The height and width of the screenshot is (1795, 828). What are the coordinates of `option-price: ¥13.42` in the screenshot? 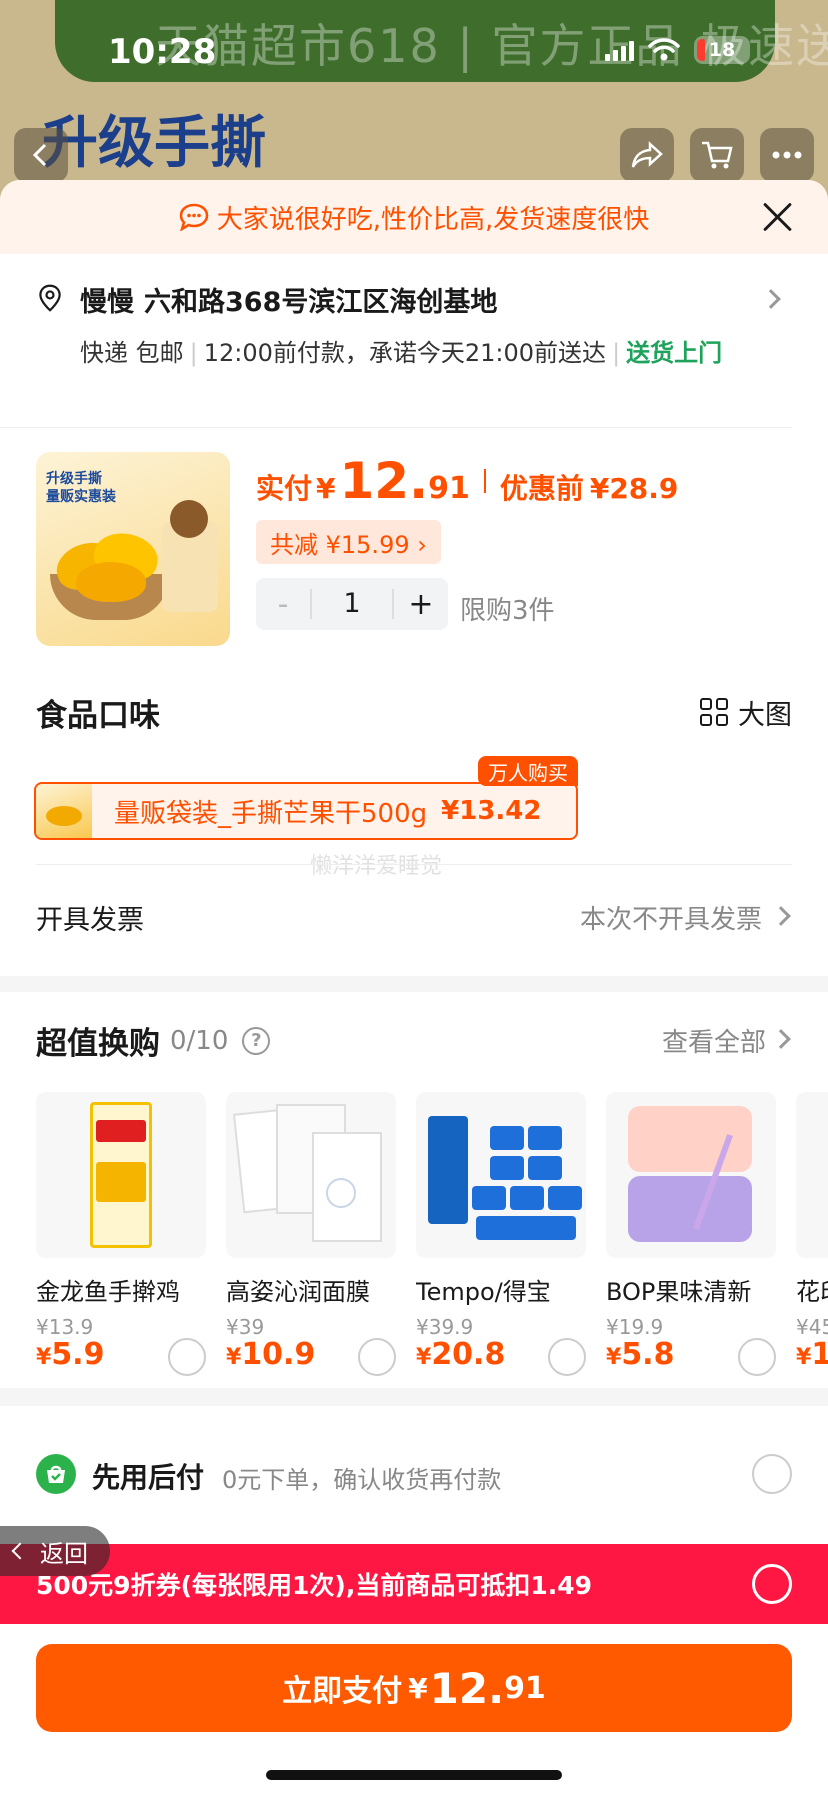 It's located at (491, 811).